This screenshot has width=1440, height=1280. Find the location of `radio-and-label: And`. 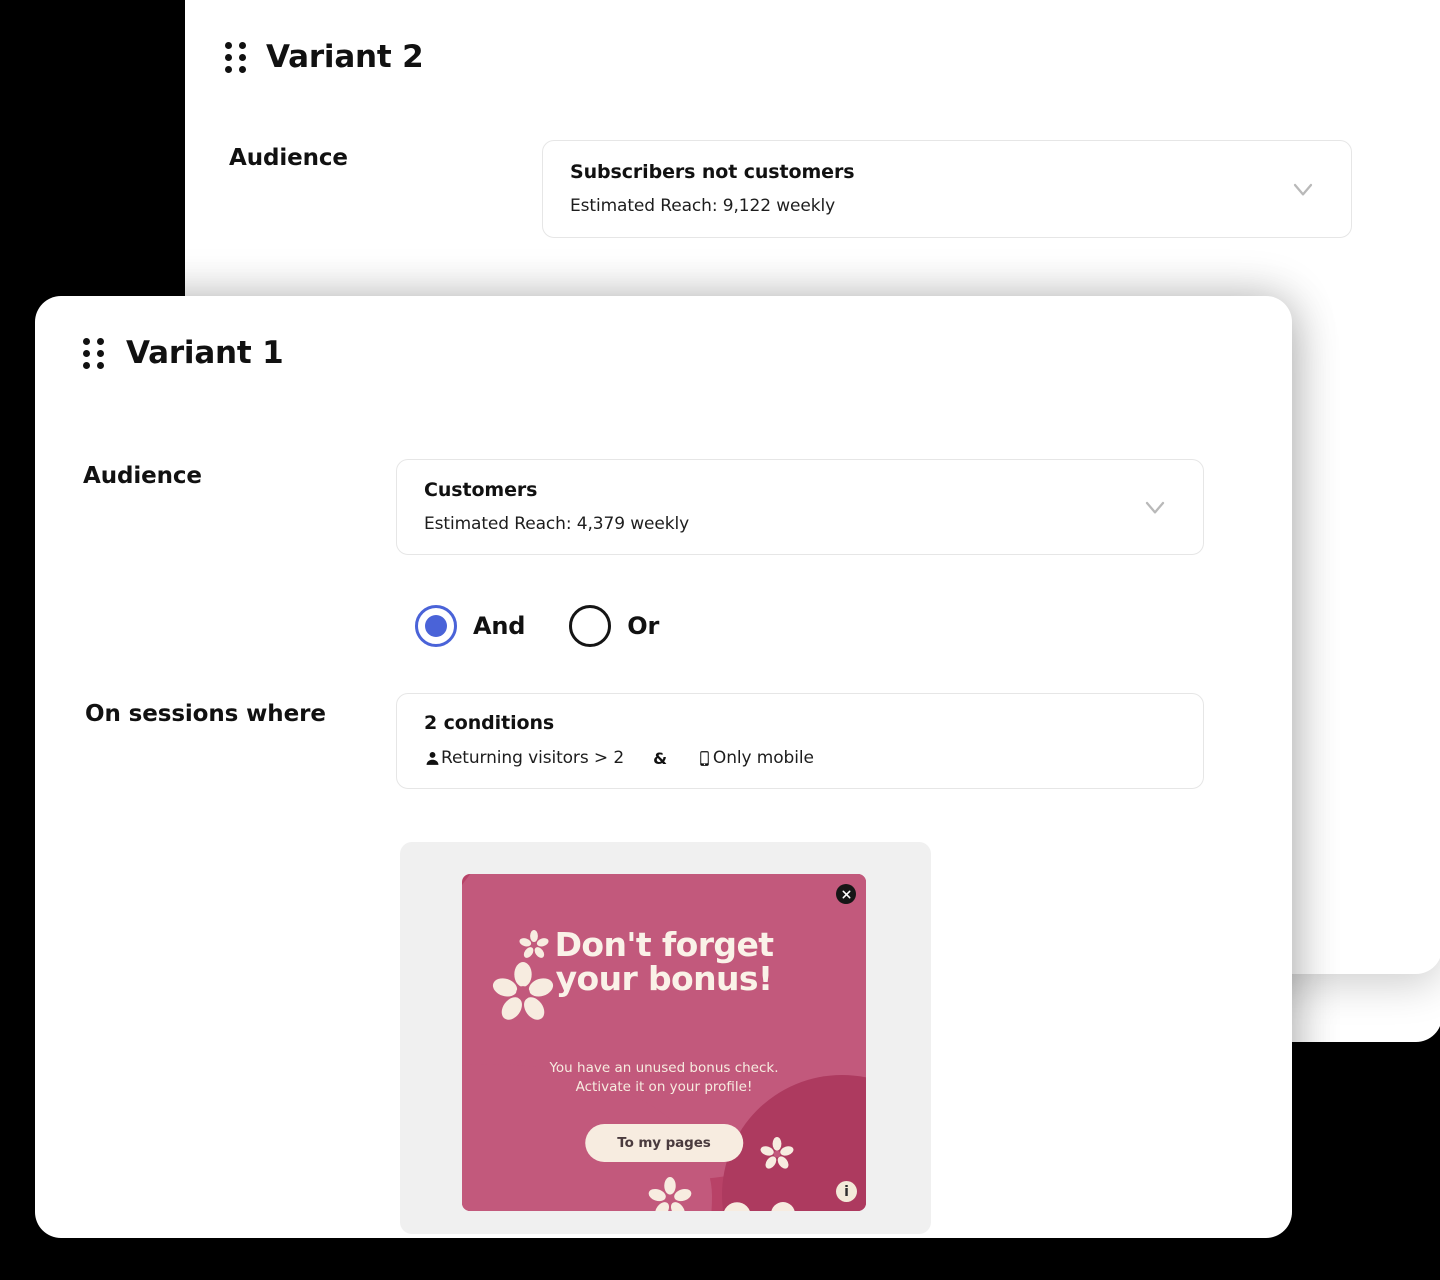

radio-and-label: And is located at coordinates (499, 626).